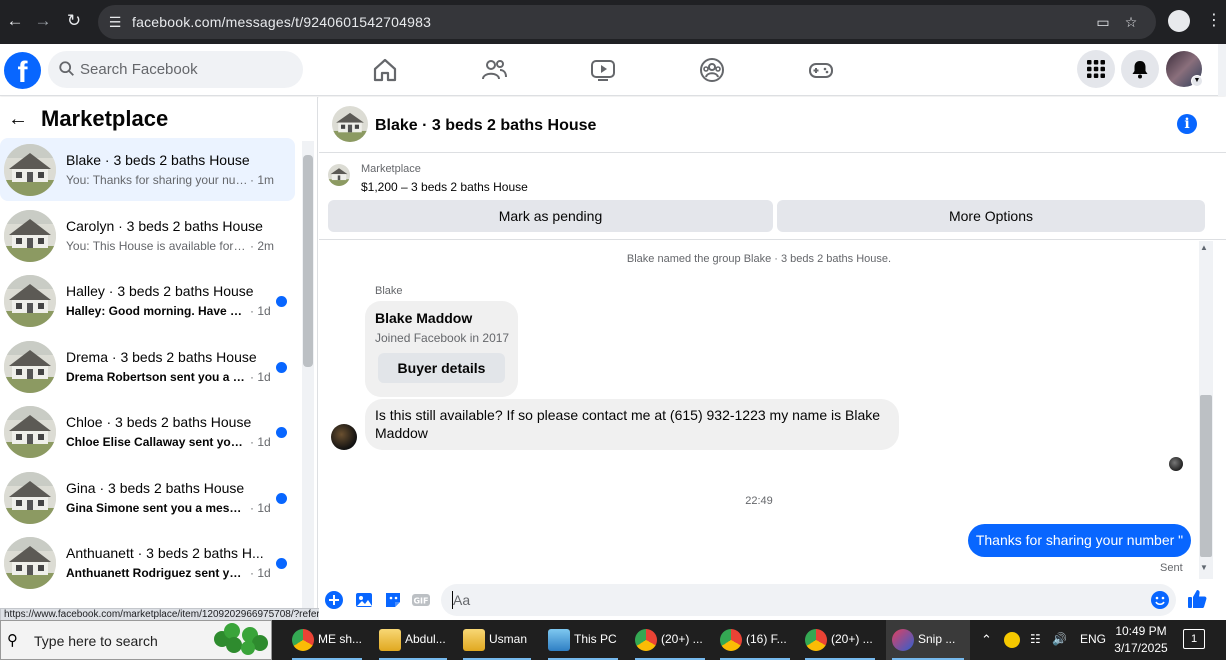  What do you see at coordinates (1035, 639) in the screenshot?
I see `tray-device-icon: ☷` at bounding box center [1035, 639].